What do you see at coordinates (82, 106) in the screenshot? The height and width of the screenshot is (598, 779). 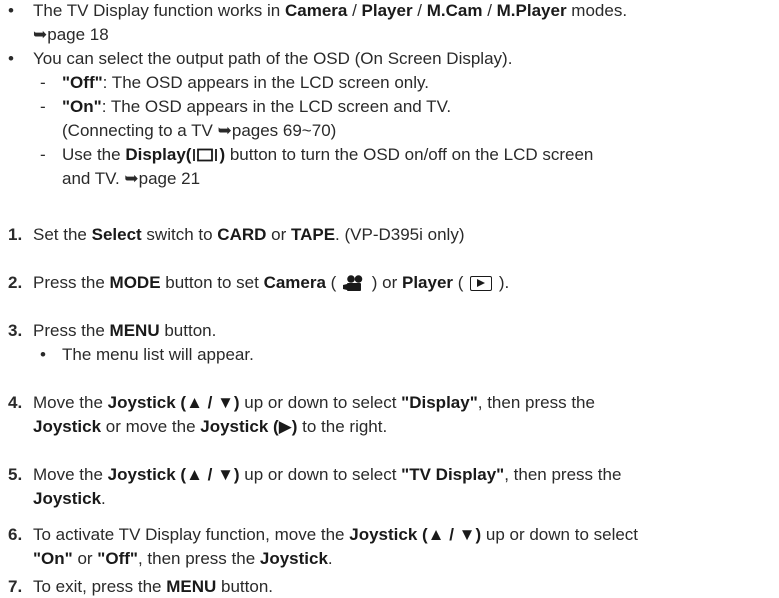 I see `option-on: "On"` at bounding box center [82, 106].